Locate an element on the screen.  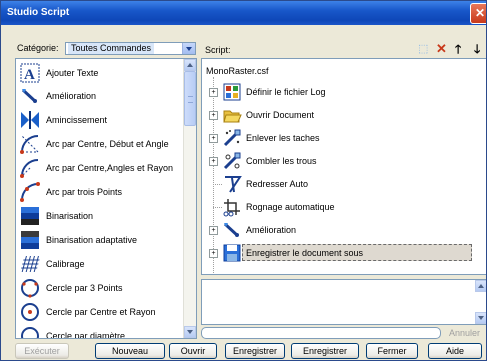
list-item-label: Arc par Centre,Angles et Rayon is located at coordinates (110, 168).